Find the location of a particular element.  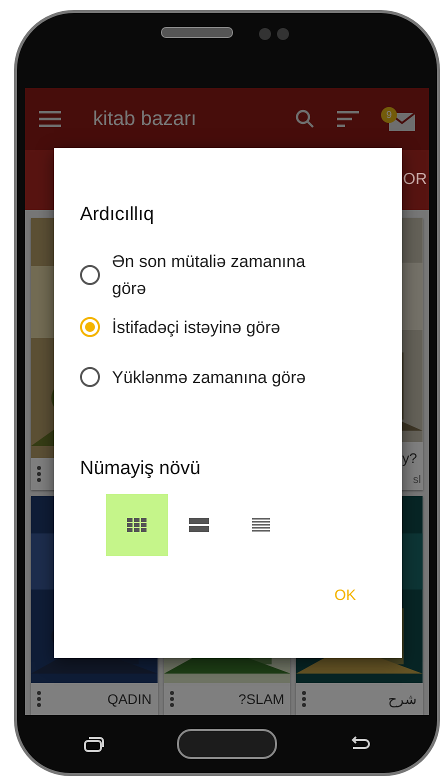

tab: OR is located at coordinates (415, 180).